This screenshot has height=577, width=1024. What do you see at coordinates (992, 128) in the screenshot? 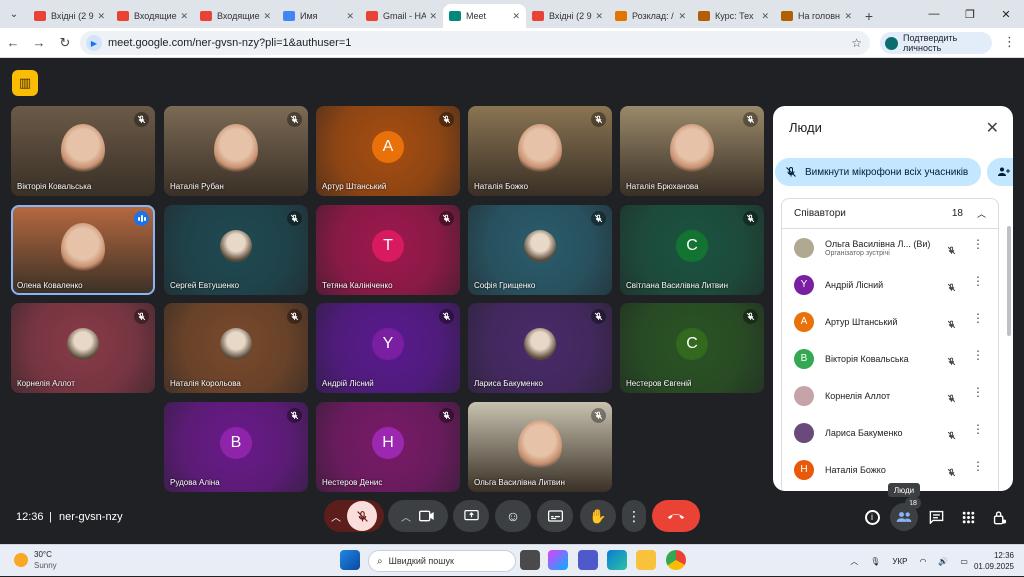
I see `close-icon: ✕` at bounding box center [992, 128].